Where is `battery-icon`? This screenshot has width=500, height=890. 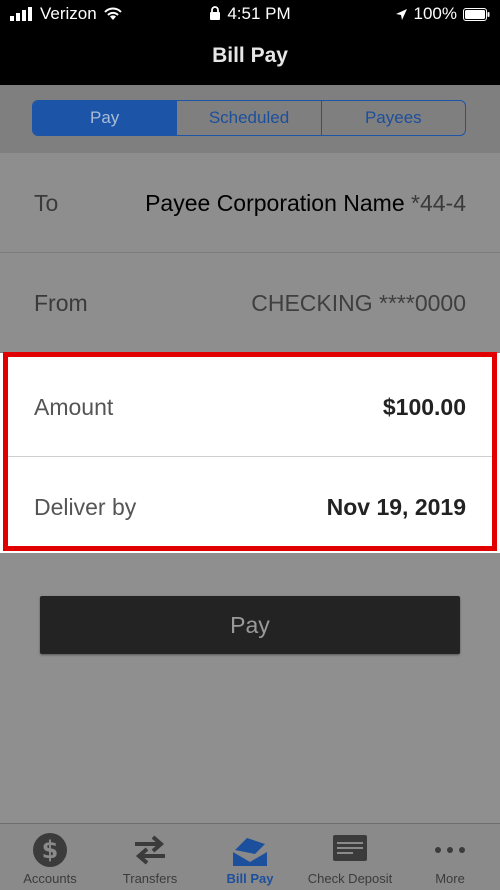
battery-icon is located at coordinates (476, 14).